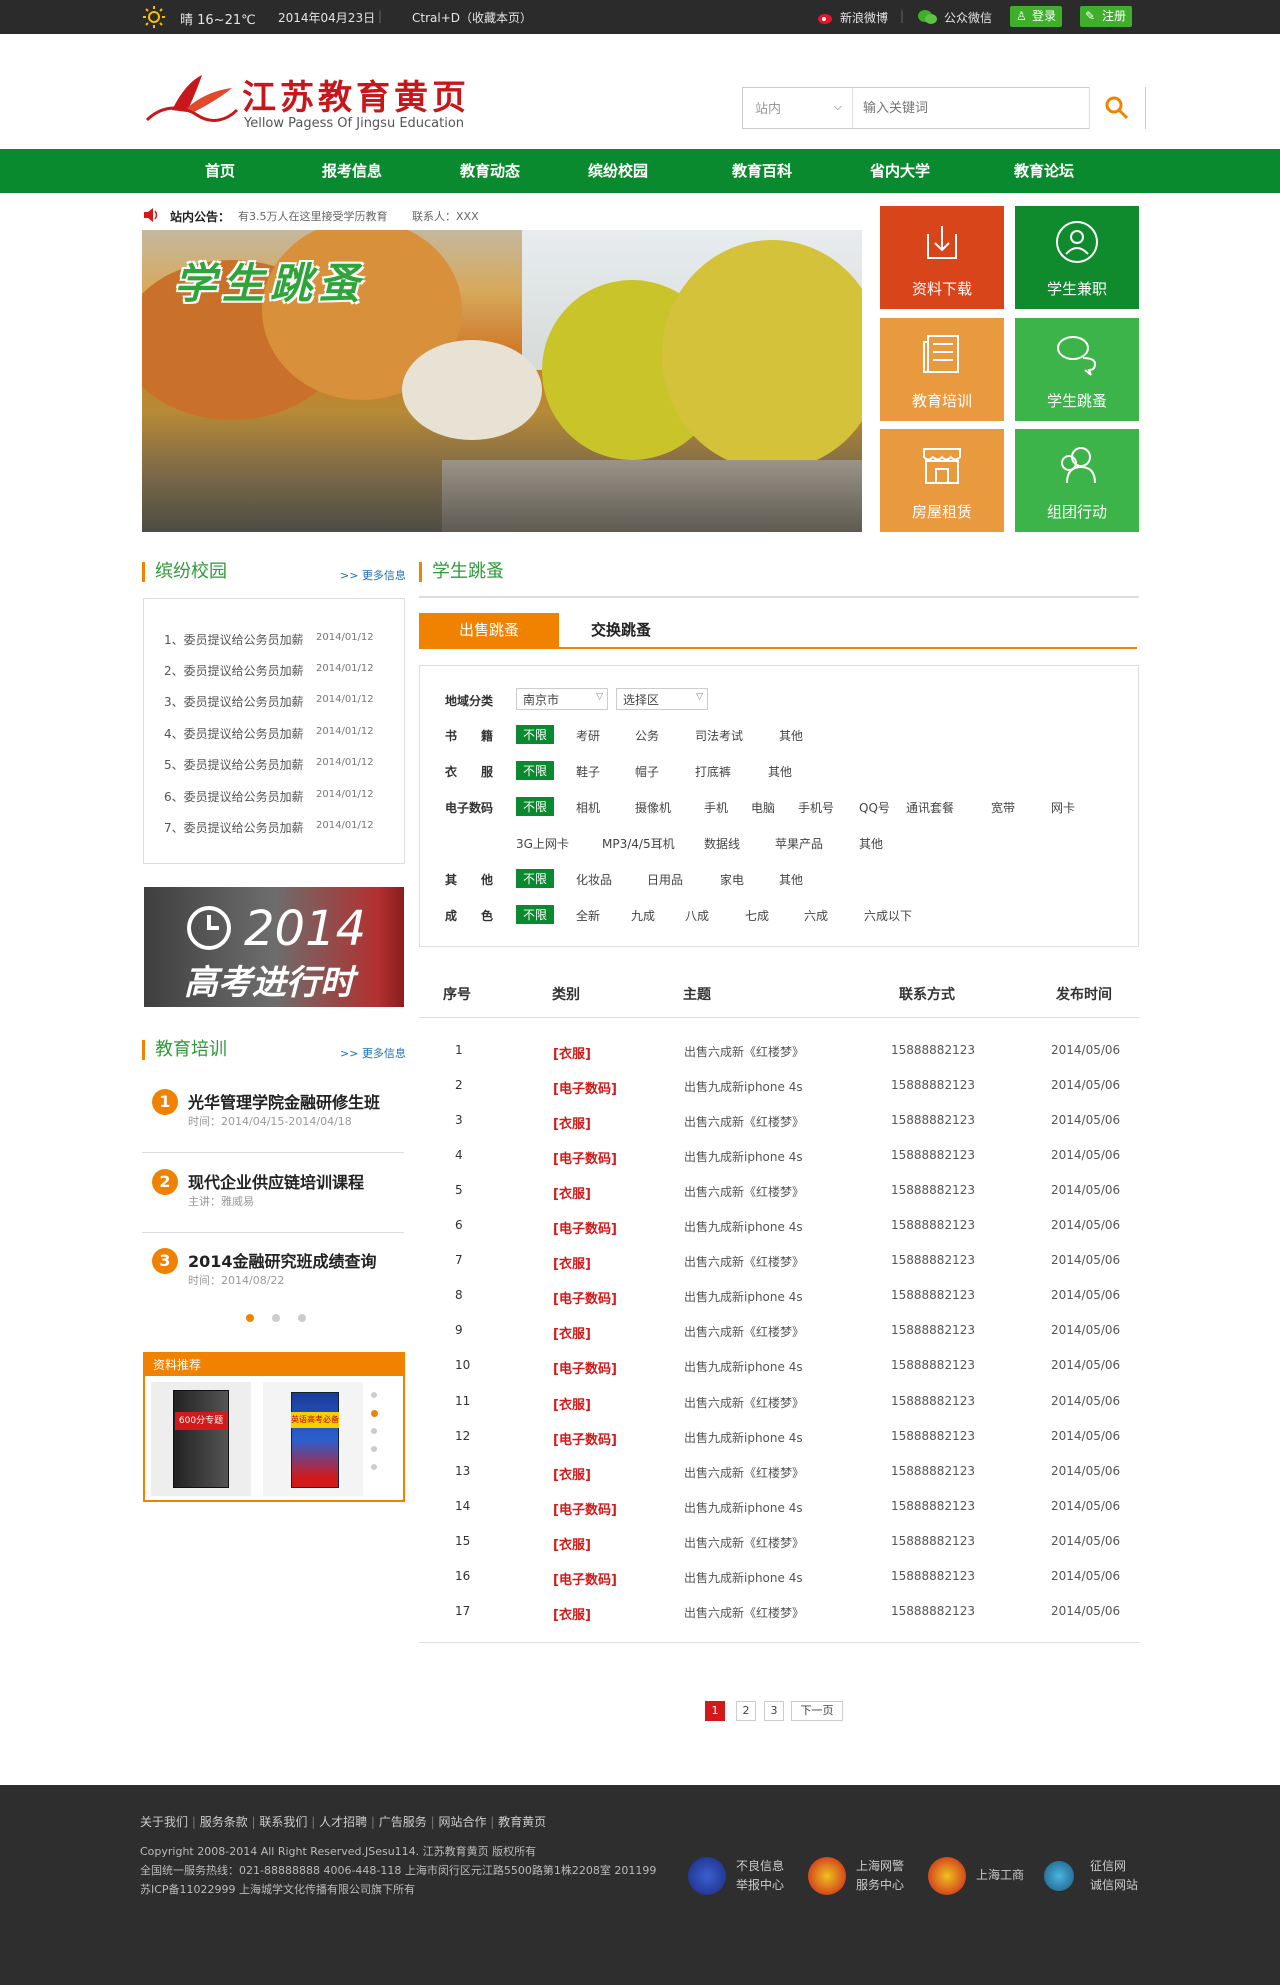 This screenshot has width=1280, height=1985. What do you see at coordinates (1063, 807) in the screenshot?
I see `filter-option: 网卡` at bounding box center [1063, 807].